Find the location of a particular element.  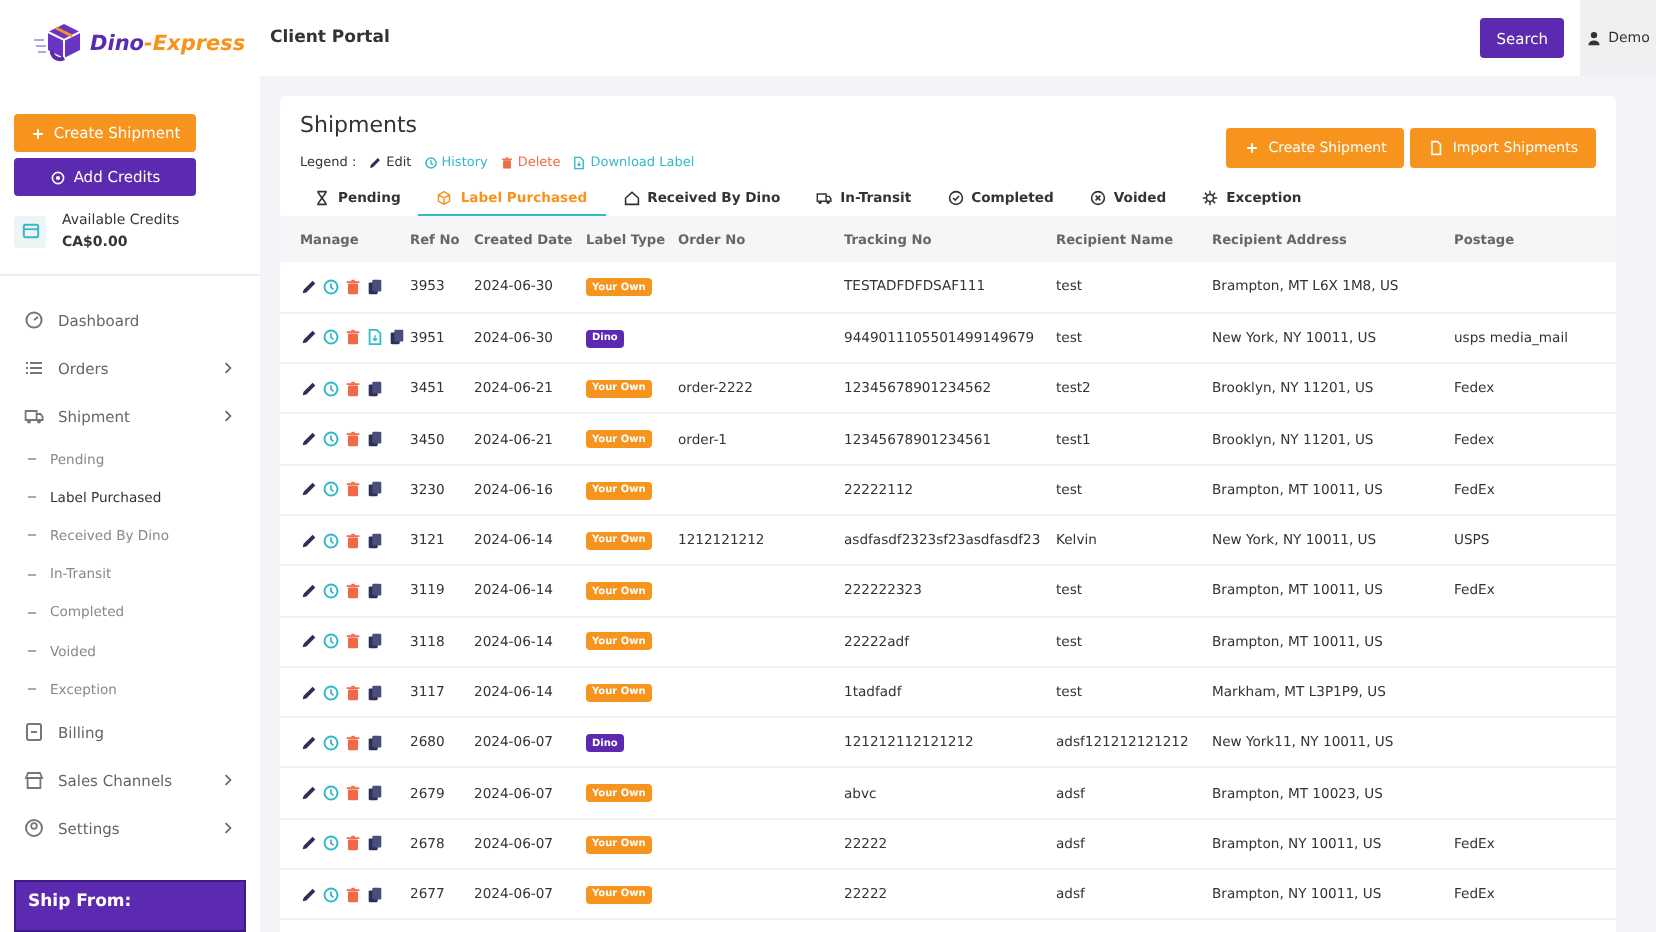

x-circle-icon is located at coordinates (1097, 197).